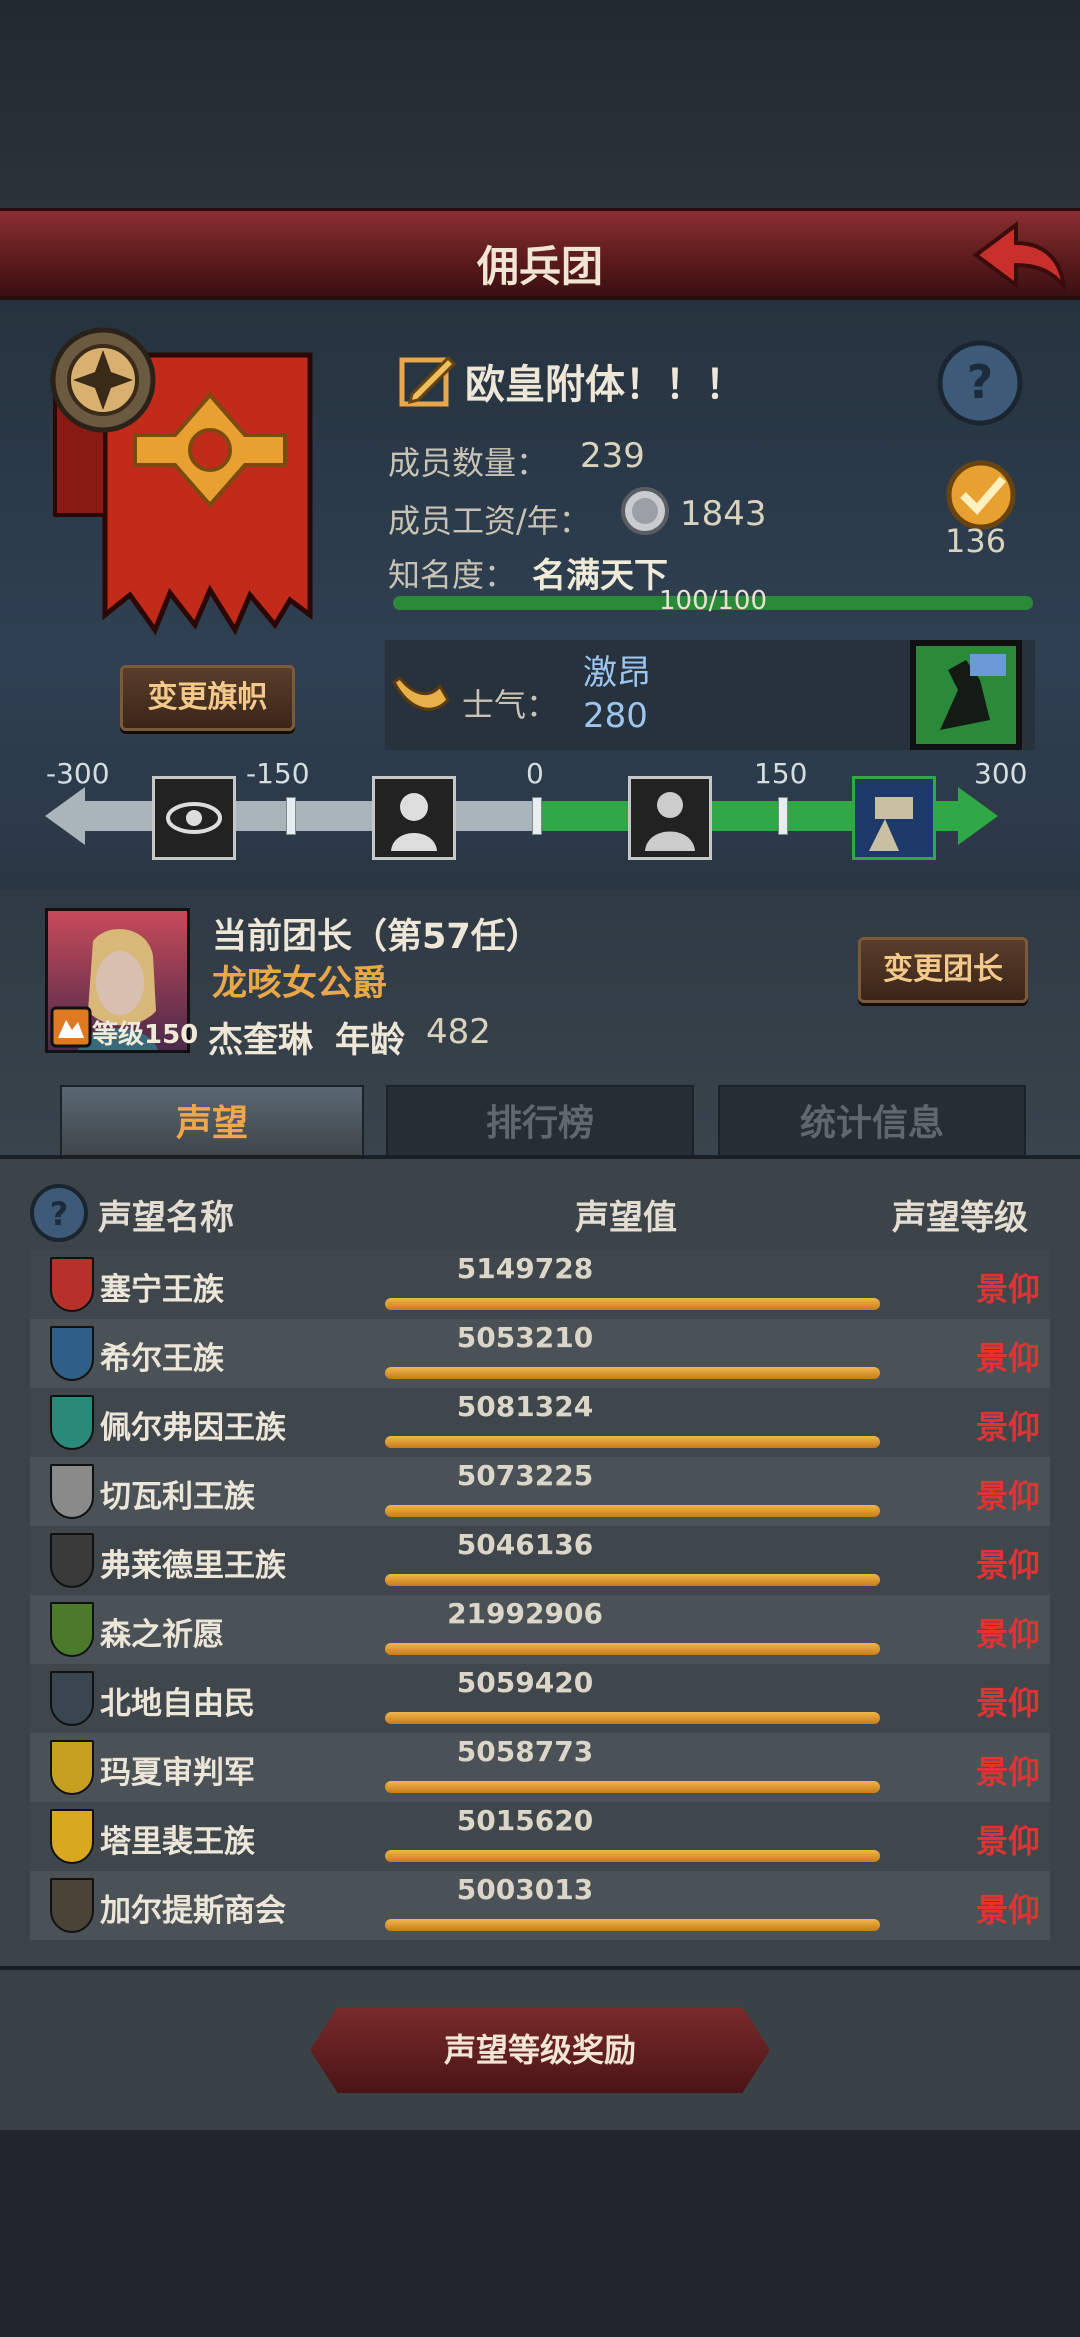 The width and height of the screenshot is (1080, 2337). Describe the element at coordinates (723, 514) in the screenshot. I see `salary-value: 1843` at that location.